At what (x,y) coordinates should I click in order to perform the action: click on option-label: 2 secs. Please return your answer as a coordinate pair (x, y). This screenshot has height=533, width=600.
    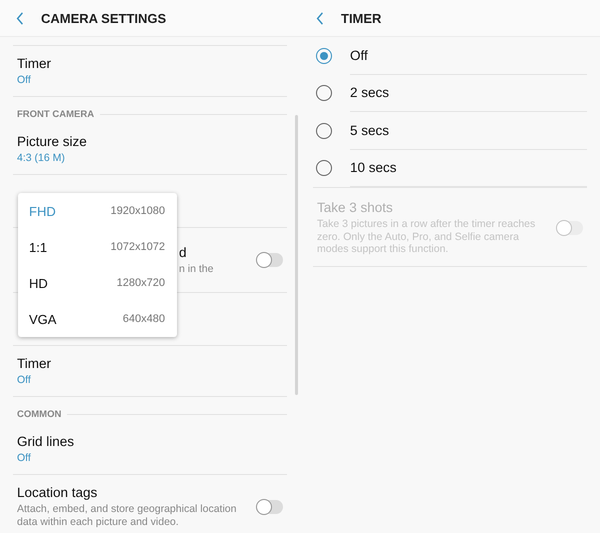
    Looking at the image, I should click on (468, 93).